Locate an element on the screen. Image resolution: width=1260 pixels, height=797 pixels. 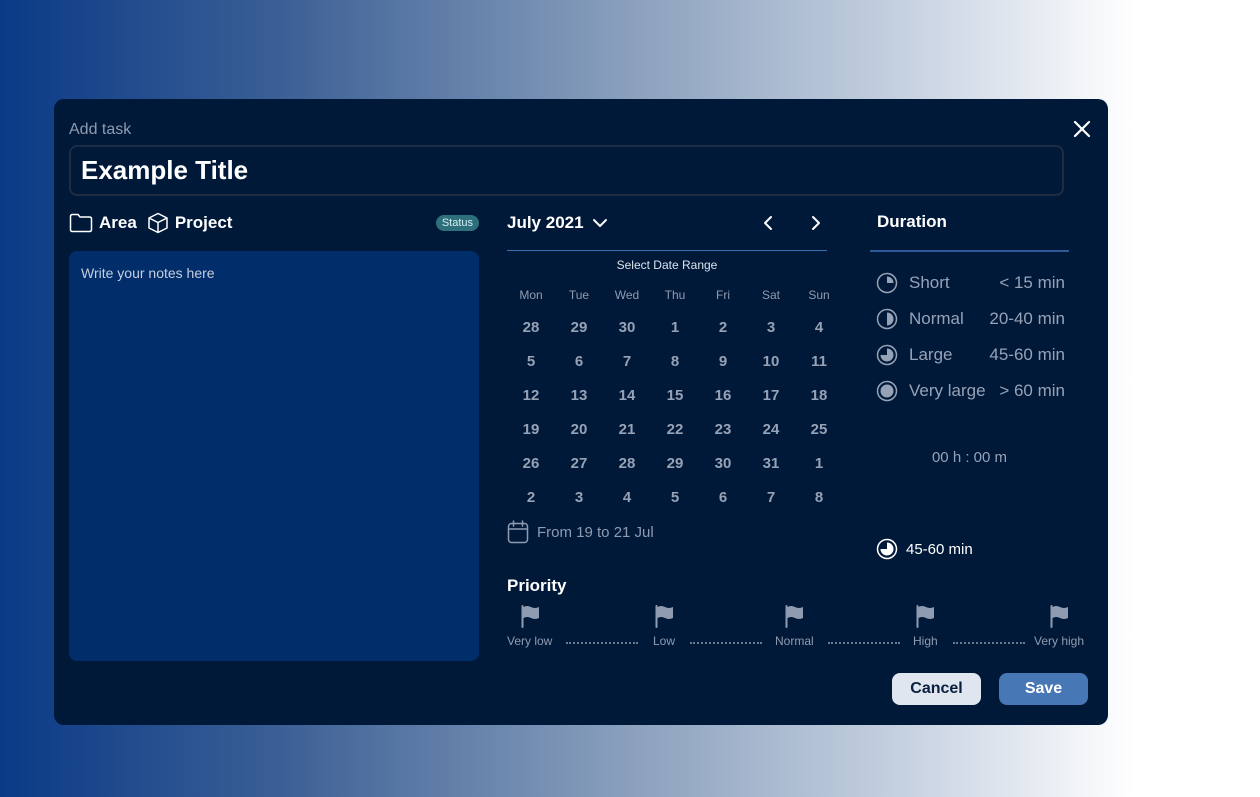
duration-option-range: 20-40 min is located at coordinates (1027, 318).